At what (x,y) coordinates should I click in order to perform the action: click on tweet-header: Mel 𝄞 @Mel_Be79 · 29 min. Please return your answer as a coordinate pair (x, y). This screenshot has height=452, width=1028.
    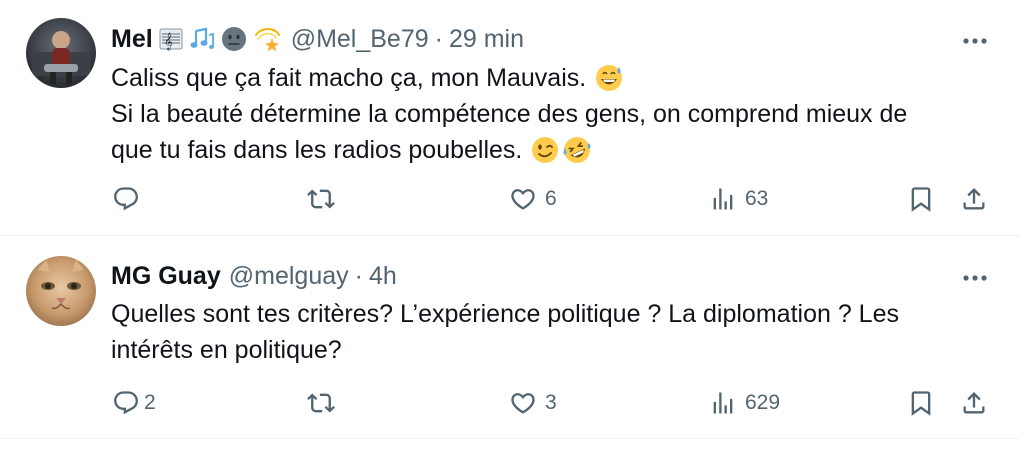
    Looking at the image, I should click on (317, 39).